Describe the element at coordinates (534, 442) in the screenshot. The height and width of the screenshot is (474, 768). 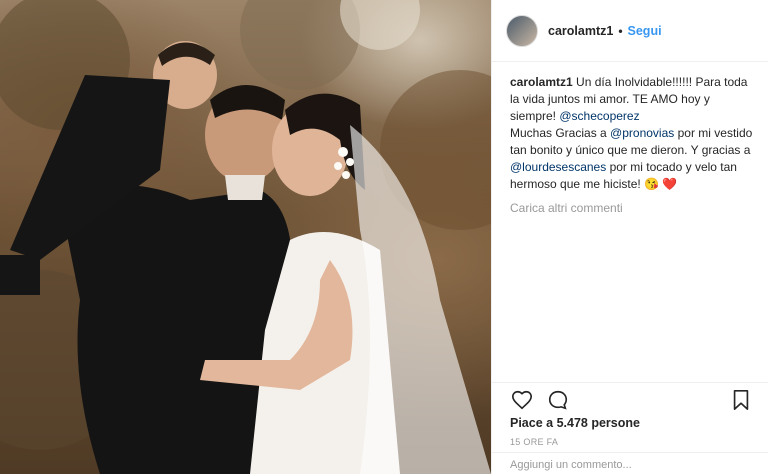
I see `post-timestamp: 15 ORE FA` at that location.